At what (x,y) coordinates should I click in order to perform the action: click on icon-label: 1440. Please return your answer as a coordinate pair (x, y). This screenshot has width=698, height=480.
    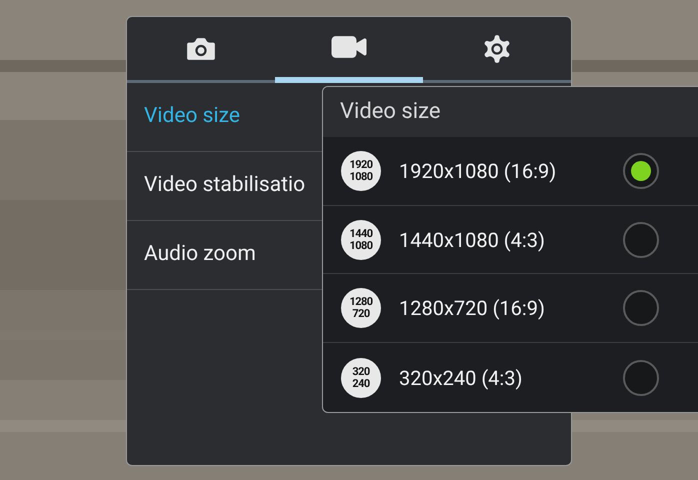
    Looking at the image, I should click on (361, 234).